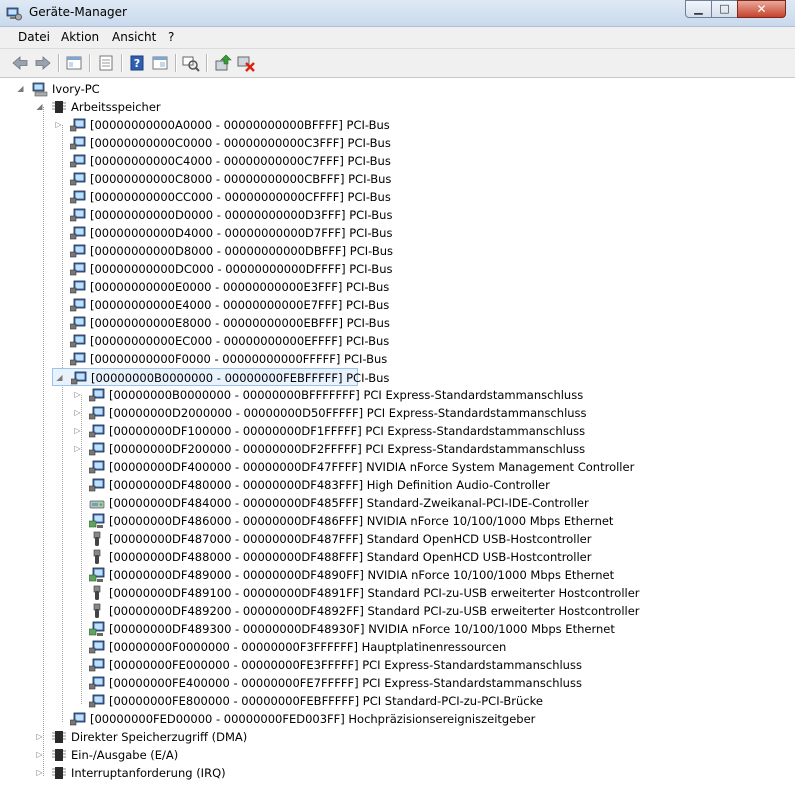 This screenshot has height=809, width=795. I want to click on tree-node-label: Direkter Speicherzugriff (DMA), so click(159, 737).